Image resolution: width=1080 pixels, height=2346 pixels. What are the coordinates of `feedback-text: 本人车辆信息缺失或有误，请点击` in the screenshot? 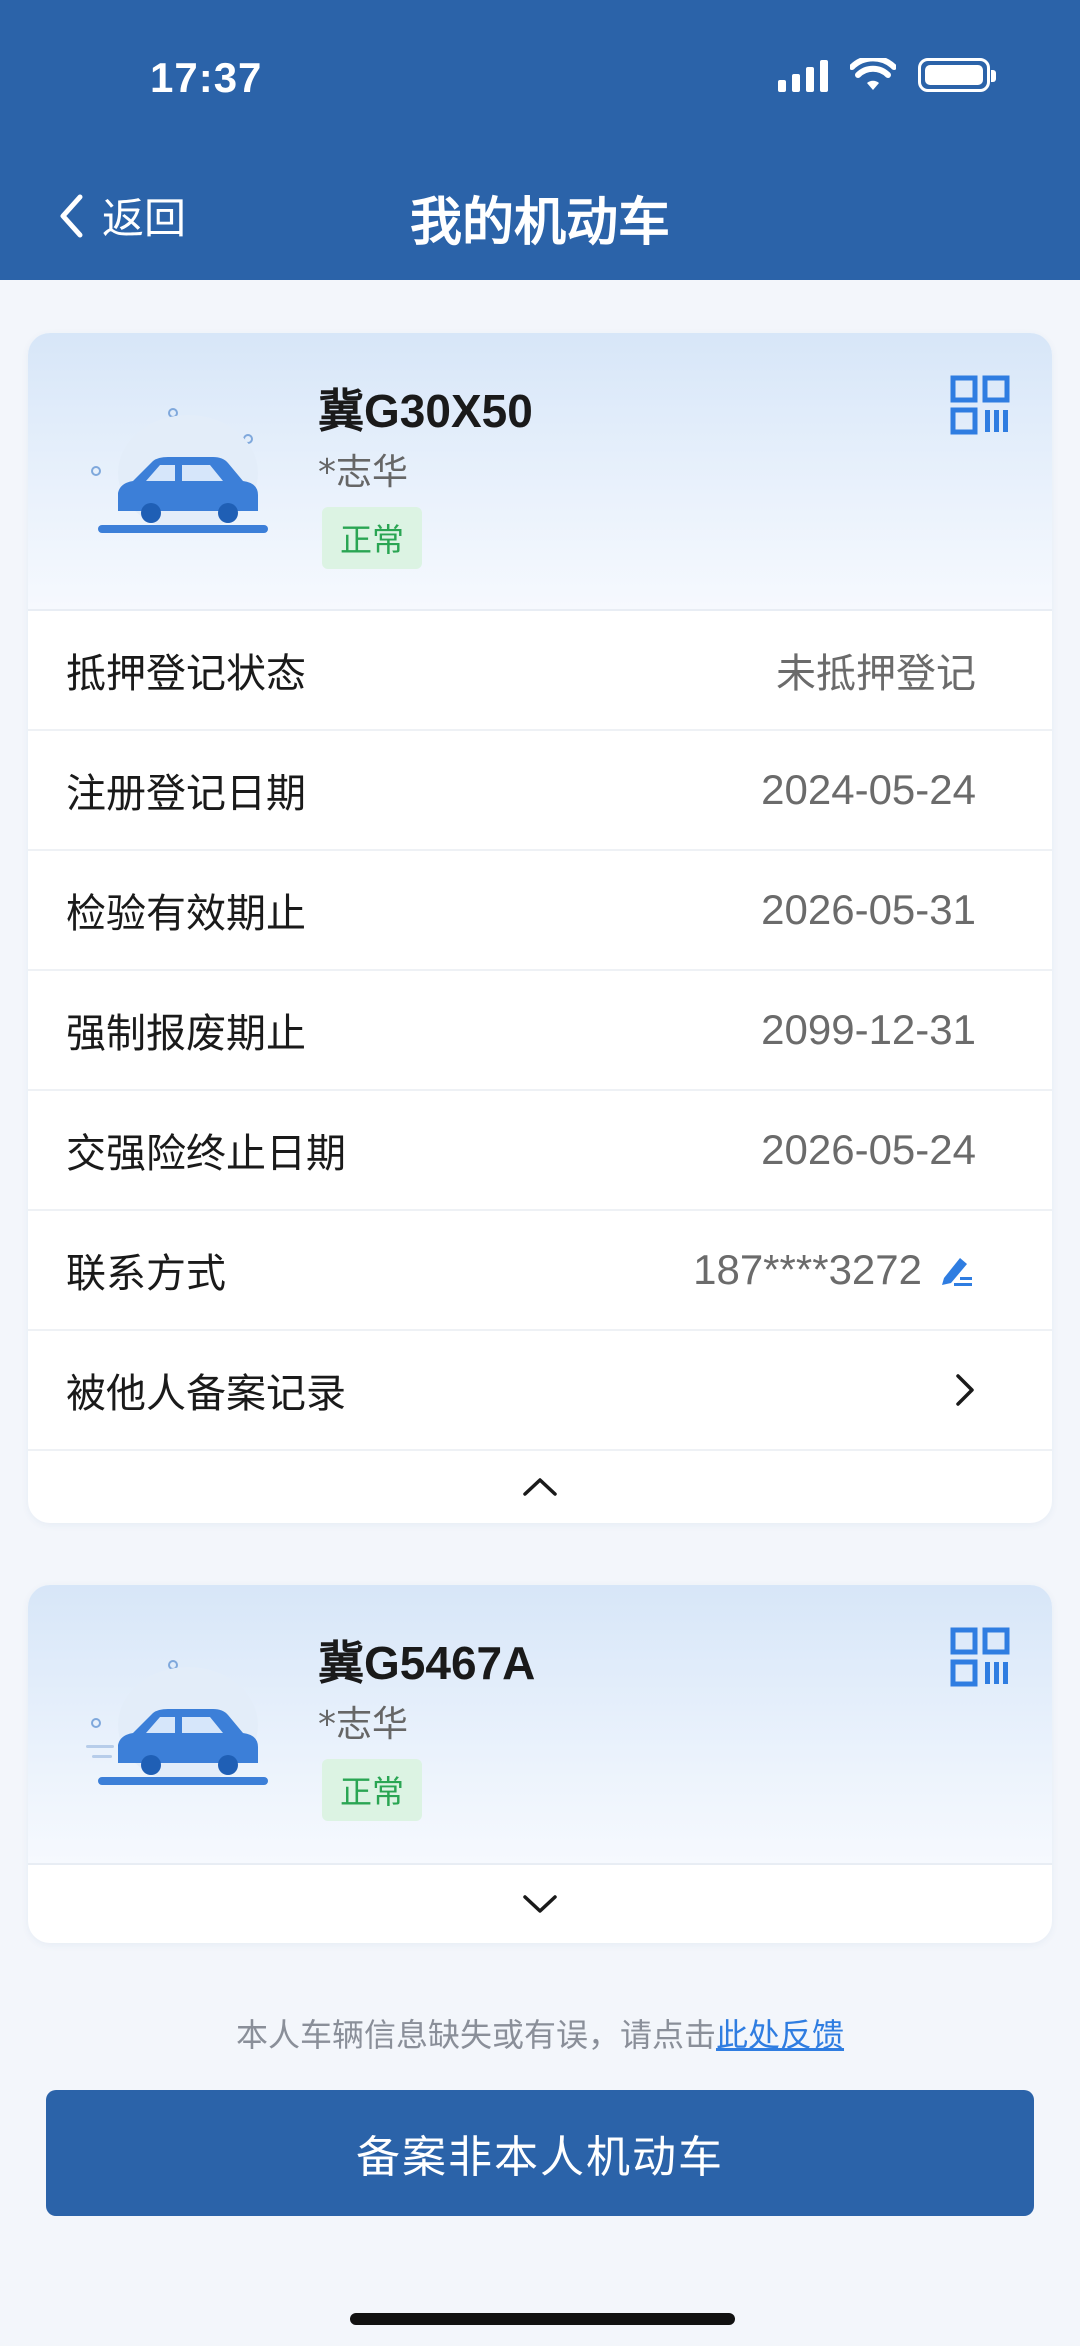 It's located at (475, 2035).